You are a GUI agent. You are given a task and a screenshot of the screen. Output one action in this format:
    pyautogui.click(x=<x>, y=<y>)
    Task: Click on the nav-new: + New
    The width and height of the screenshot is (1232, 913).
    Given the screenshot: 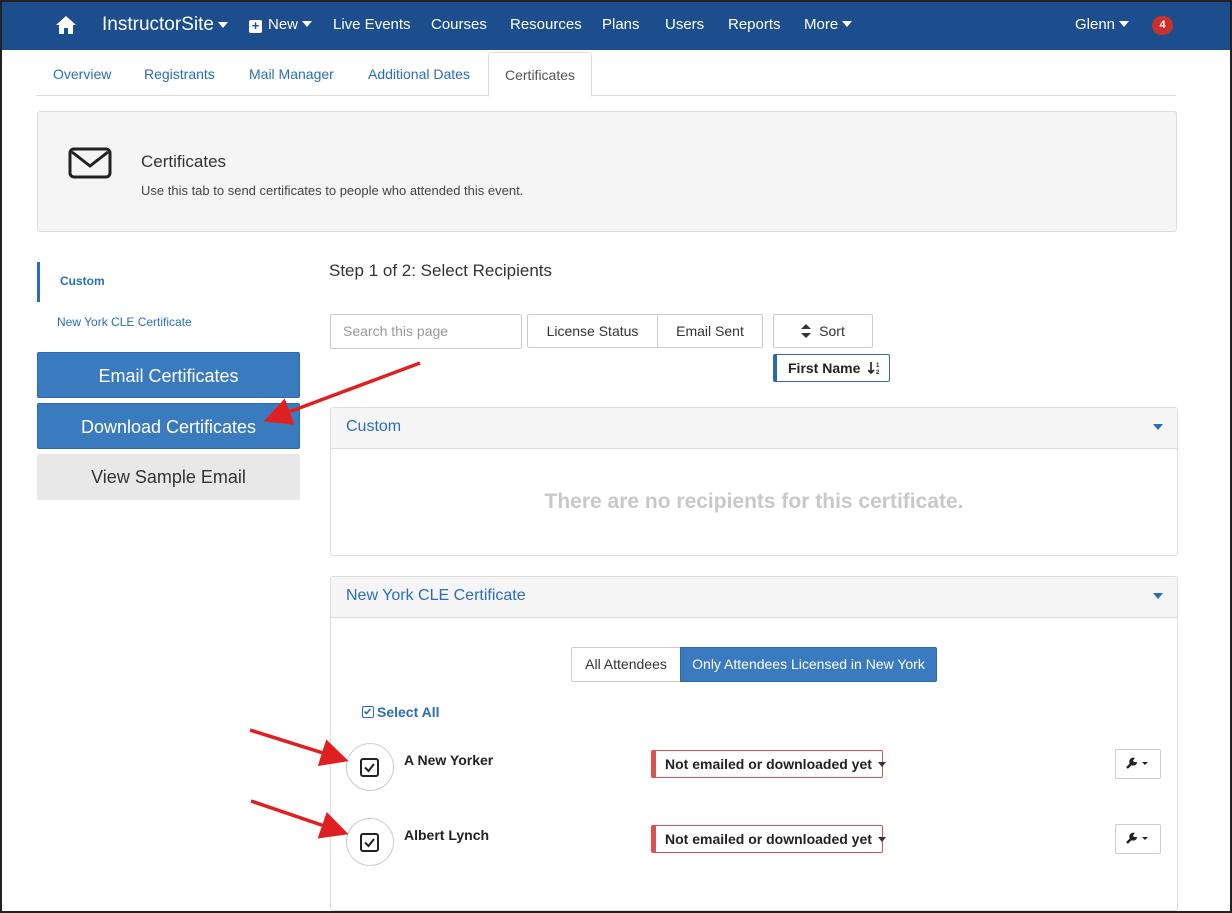 What is the action you would take?
    pyautogui.click(x=281, y=26)
    